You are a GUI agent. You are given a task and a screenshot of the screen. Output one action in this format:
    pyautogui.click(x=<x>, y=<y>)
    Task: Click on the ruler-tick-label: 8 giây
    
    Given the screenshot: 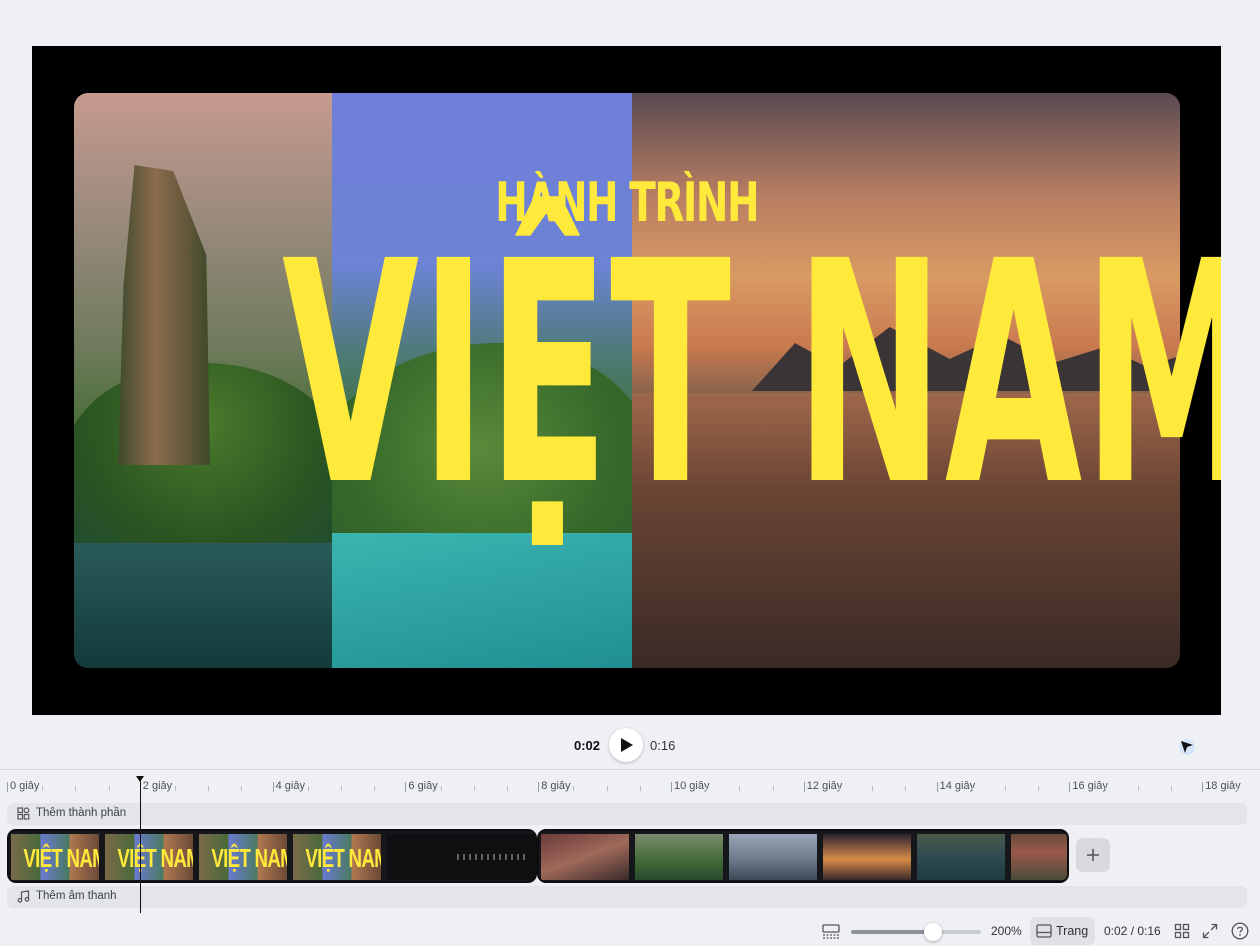 What is the action you would take?
    pyautogui.click(x=554, y=786)
    